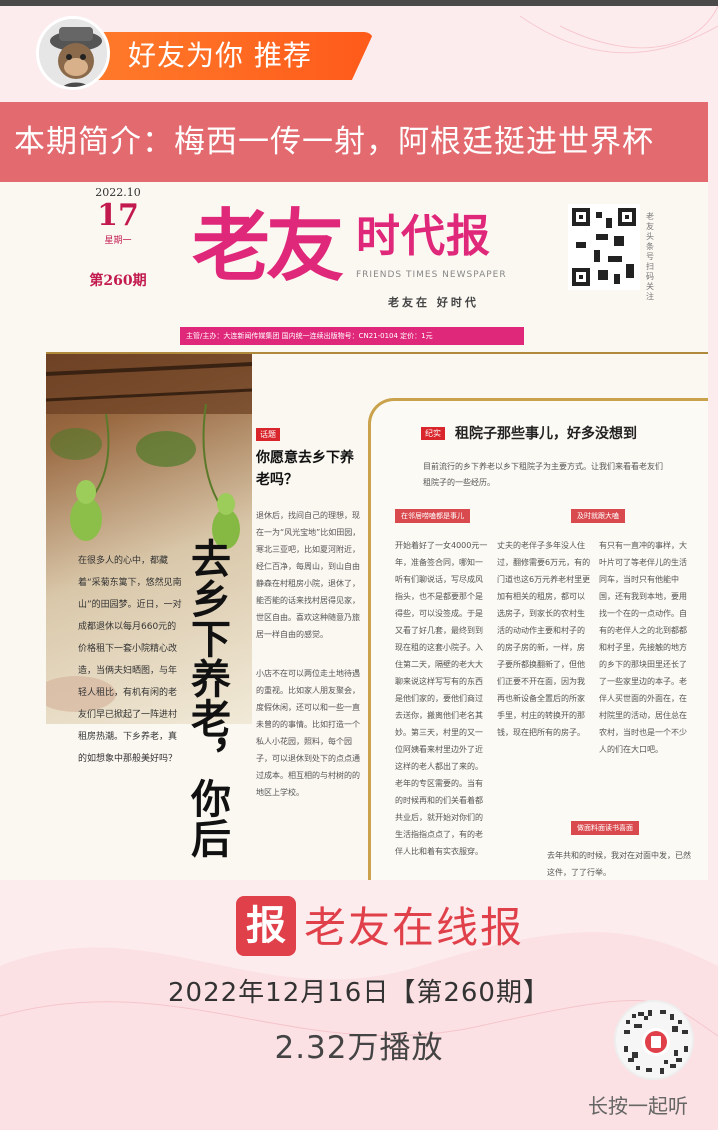 The width and height of the screenshot is (718, 1130). I want to click on masthead-qr-code-icon, so click(604, 247).